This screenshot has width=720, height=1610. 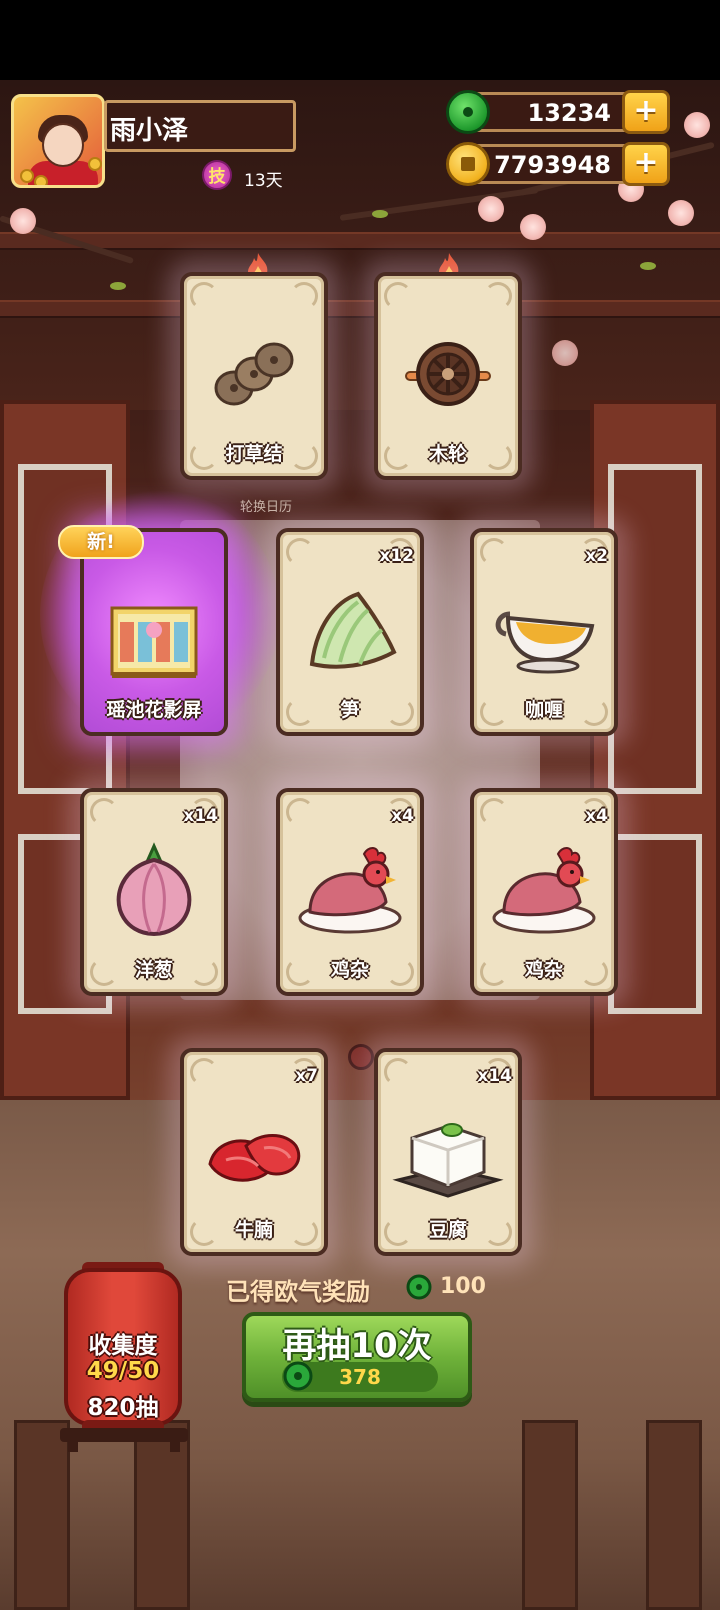 What do you see at coordinates (357, 1346) in the screenshot?
I see `draw-again-label: 再抽10次` at bounding box center [357, 1346].